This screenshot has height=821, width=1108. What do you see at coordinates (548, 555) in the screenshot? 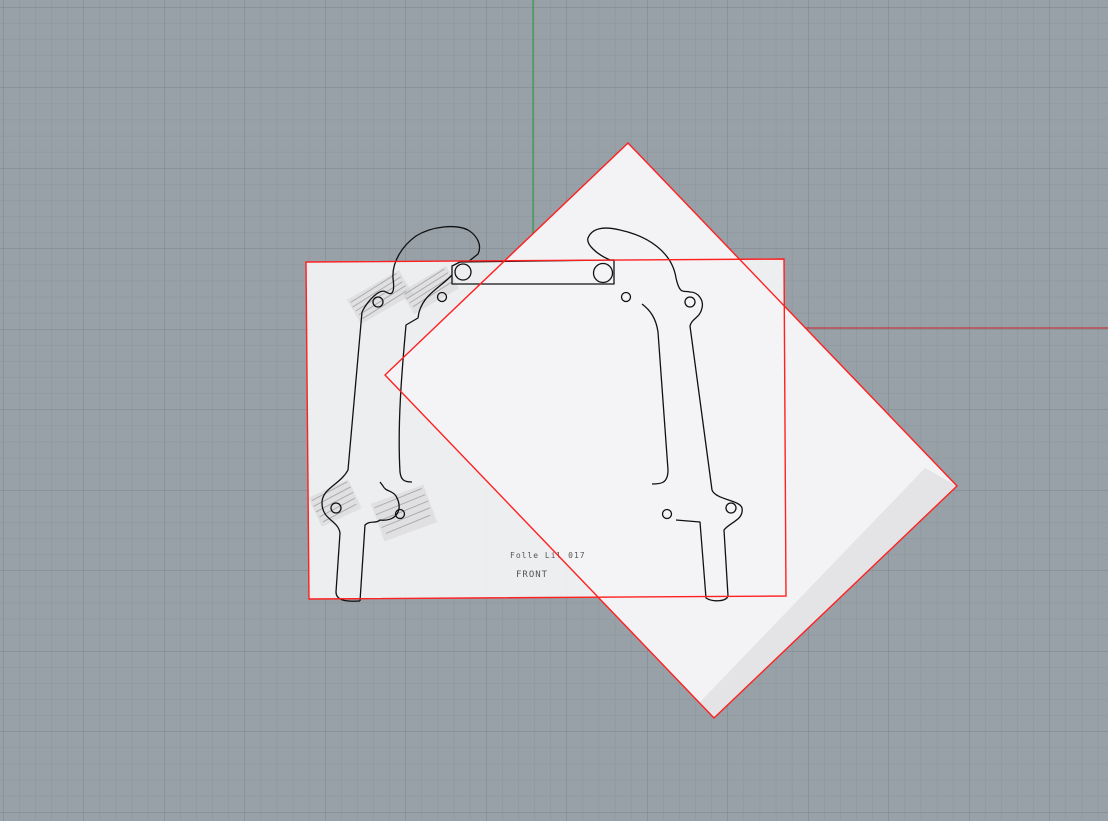
I see `note-part-label: Folle Lil 017` at bounding box center [548, 555].